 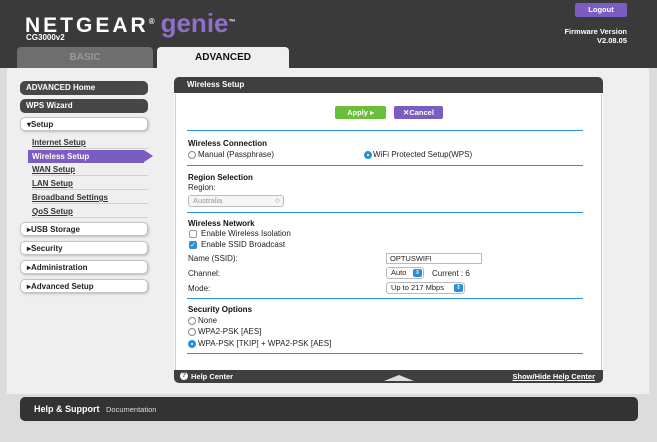 What do you see at coordinates (230, 331) in the screenshot?
I see `security-wpa2-label: WPA2-PSK [AES]` at bounding box center [230, 331].